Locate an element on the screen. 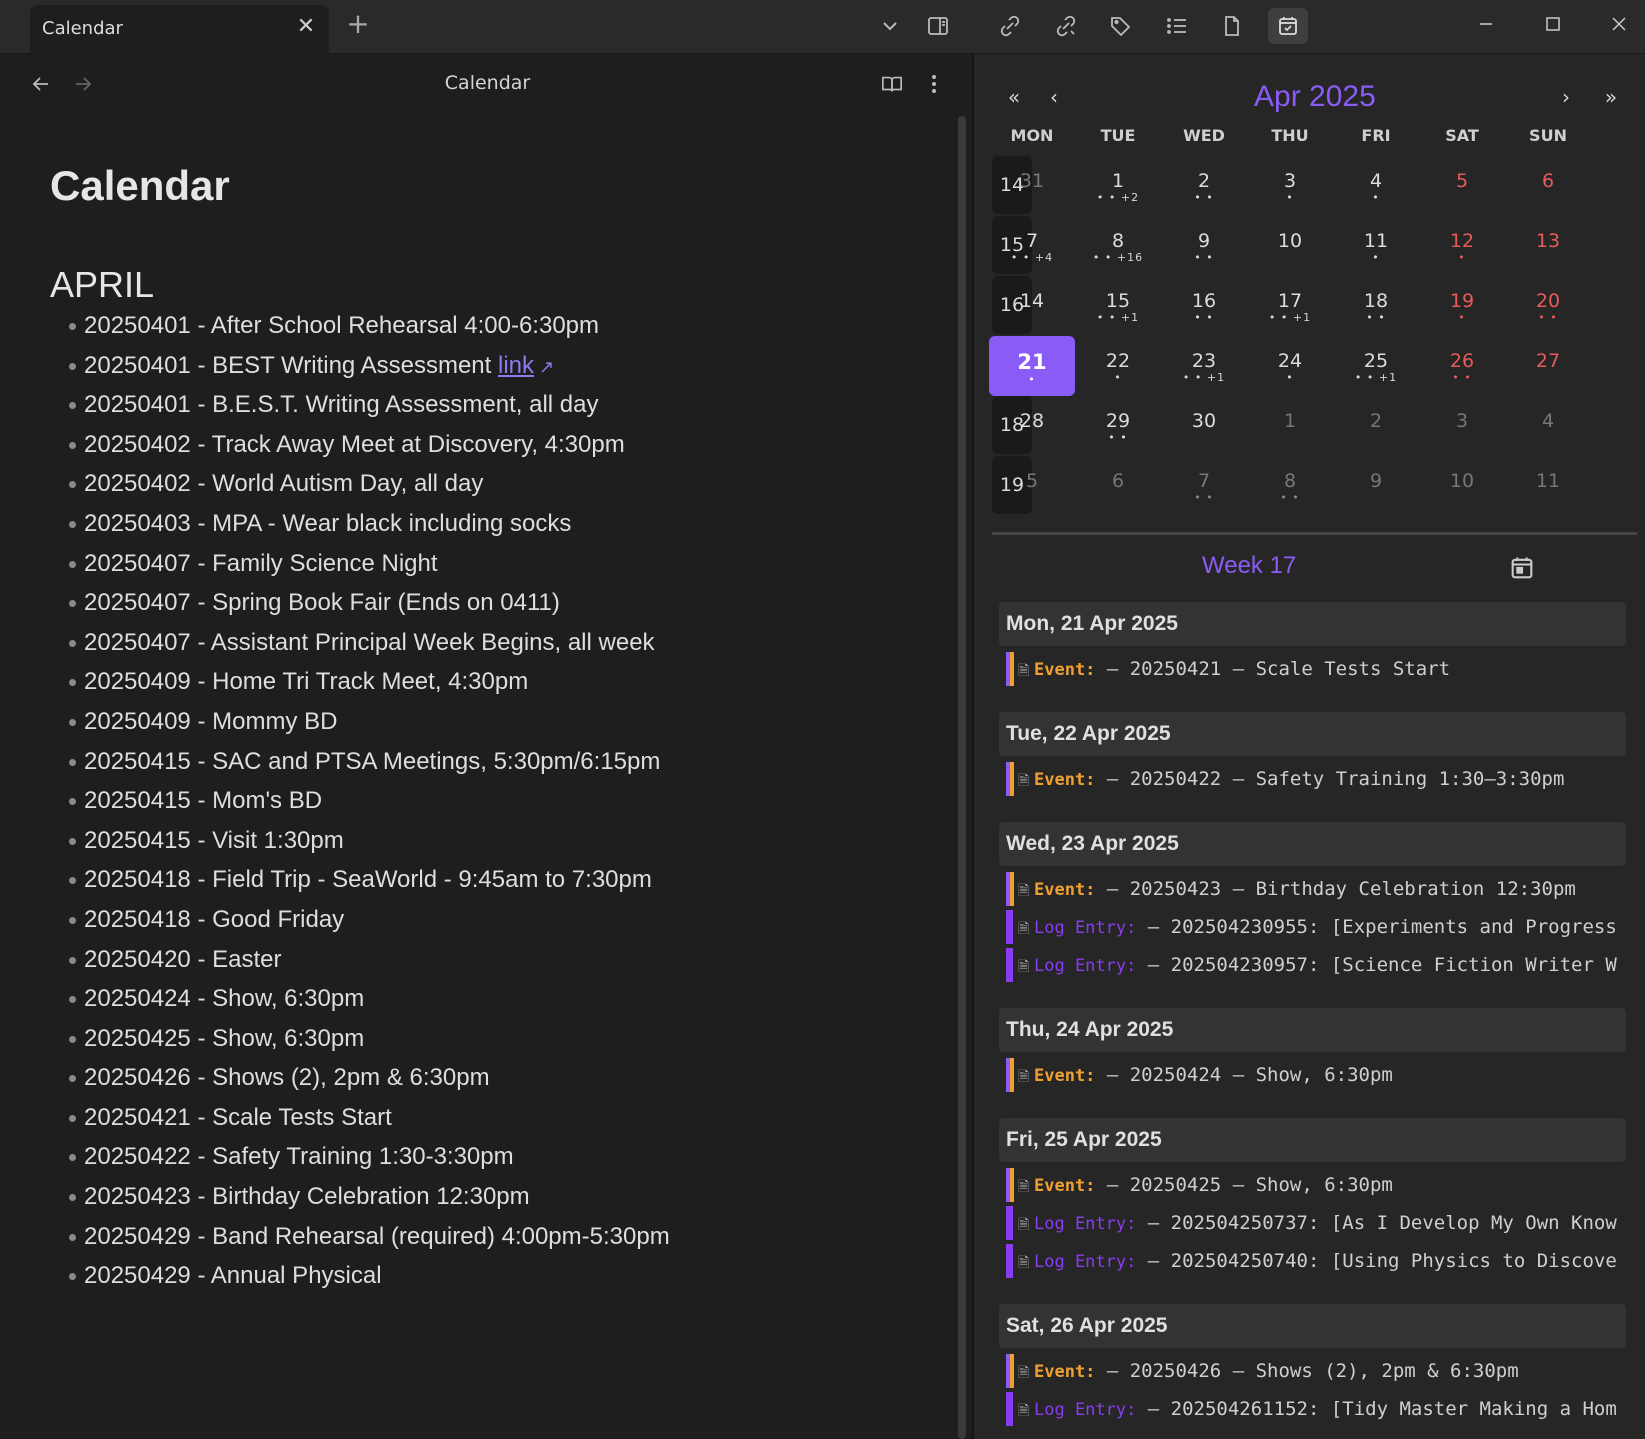 The width and height of the screenshot is (1645, 1439). list-item: 20250423 - Birthday Celebration 12:30pm is located at coordinates (369, 1197).